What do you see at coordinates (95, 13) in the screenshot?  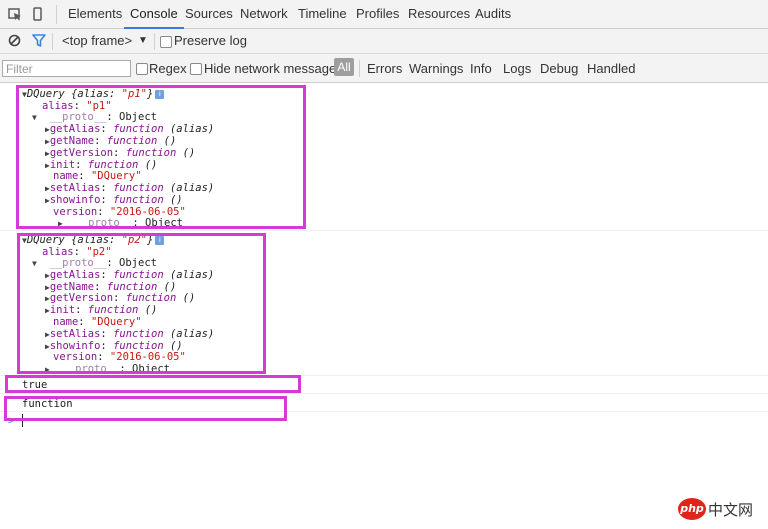 I see `tab-elements: Elements` at bounding box center [95, 13].